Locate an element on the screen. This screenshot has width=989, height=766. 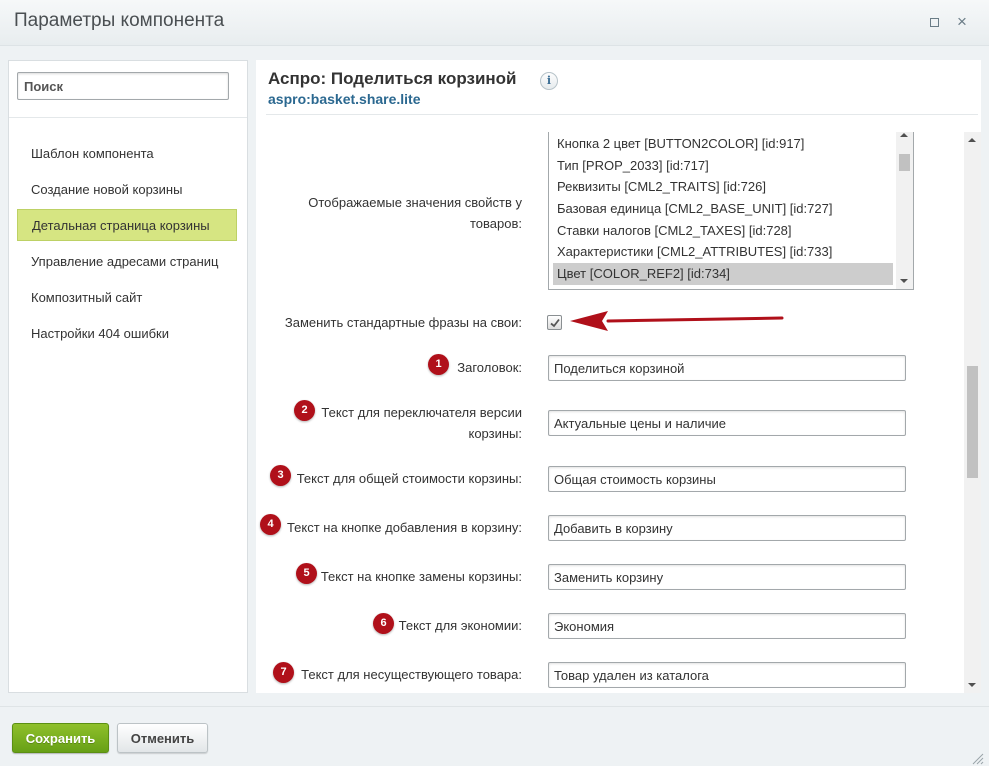
resize-grip-icon is located at coordinates (977, 758).